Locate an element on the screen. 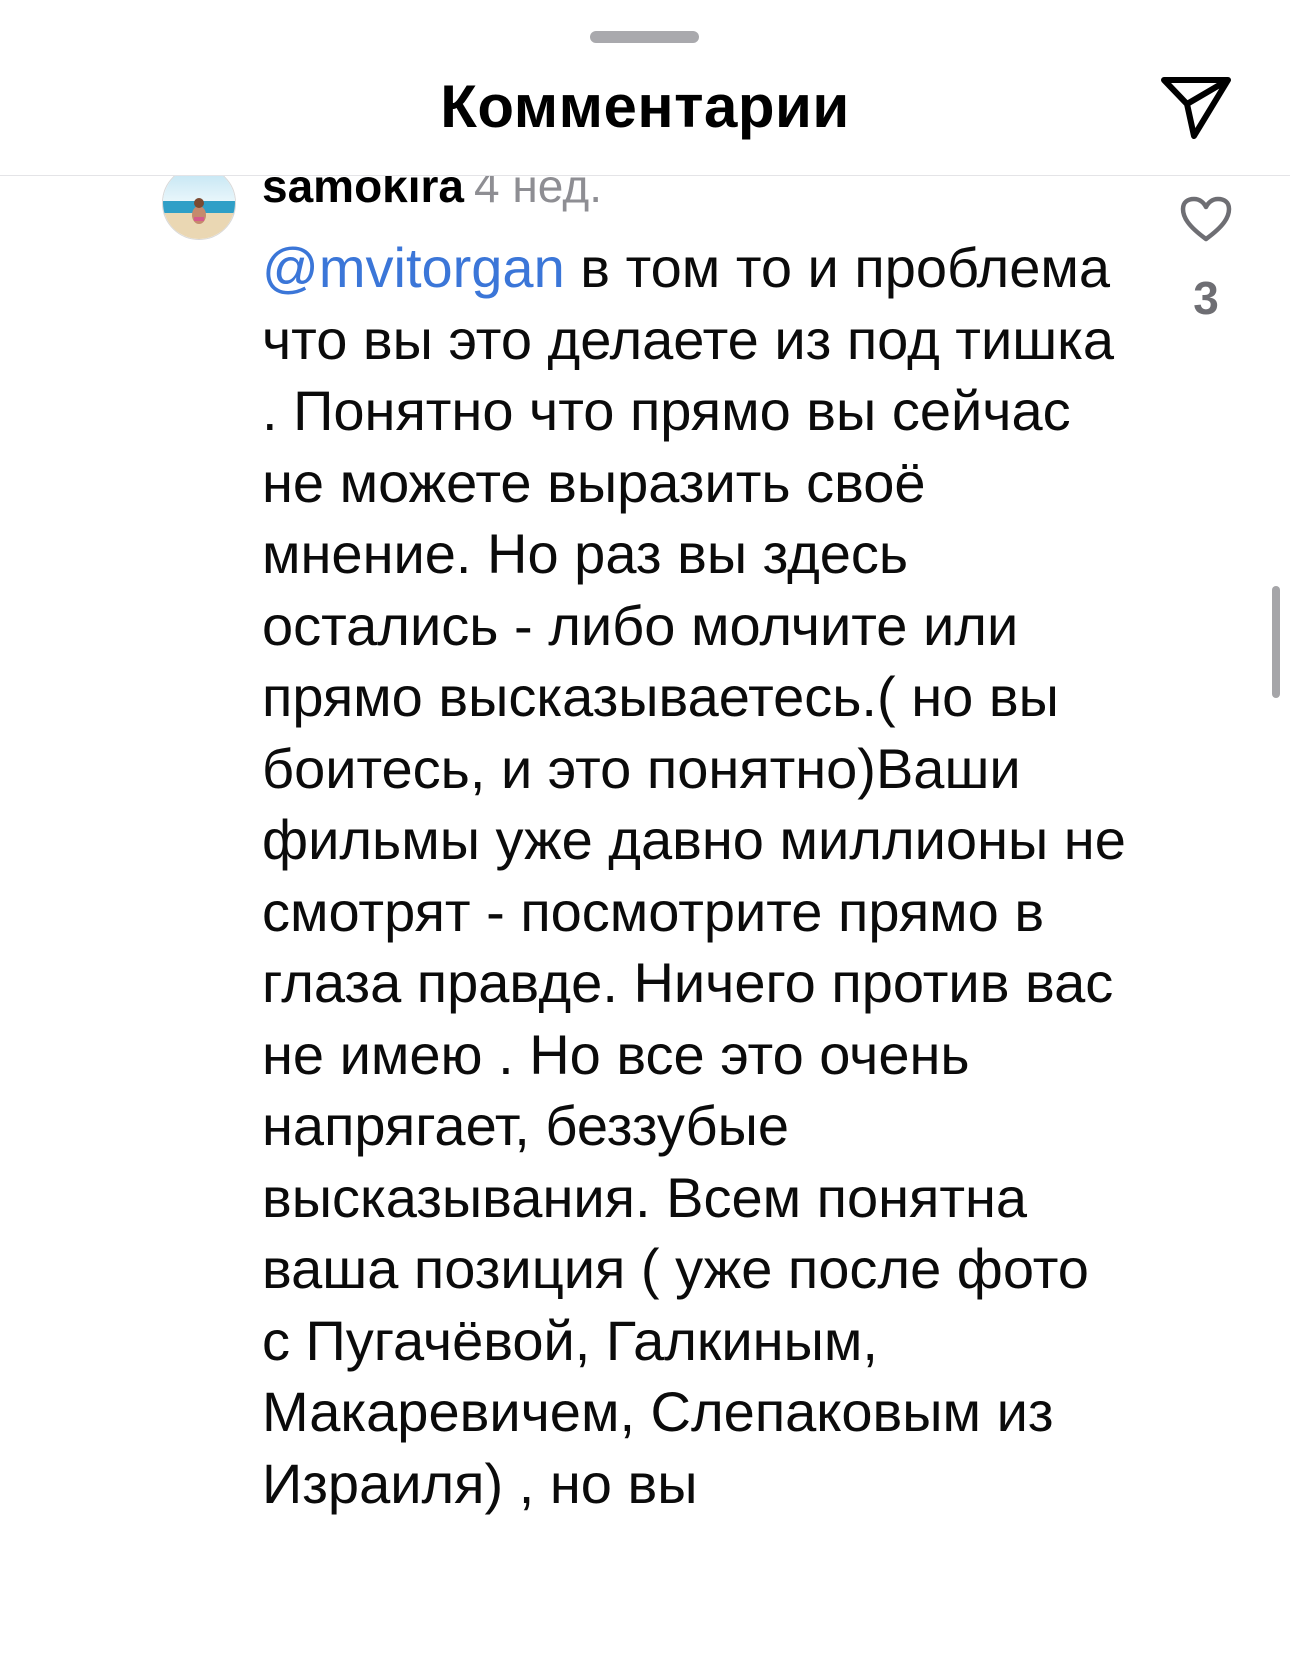 The width and height of the screenshot is (1290, 1661). mention-link: @mvitorgan is located at coordinates (413, 267).